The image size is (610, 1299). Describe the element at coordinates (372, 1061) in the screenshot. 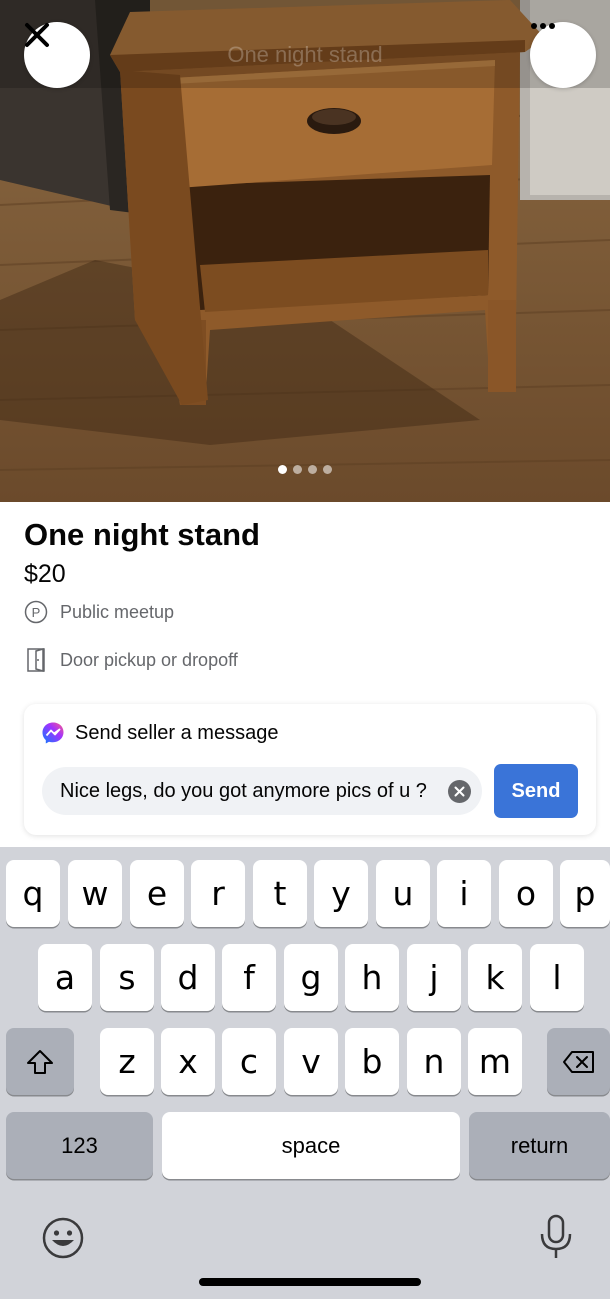

I see `key-b: b` at that location.